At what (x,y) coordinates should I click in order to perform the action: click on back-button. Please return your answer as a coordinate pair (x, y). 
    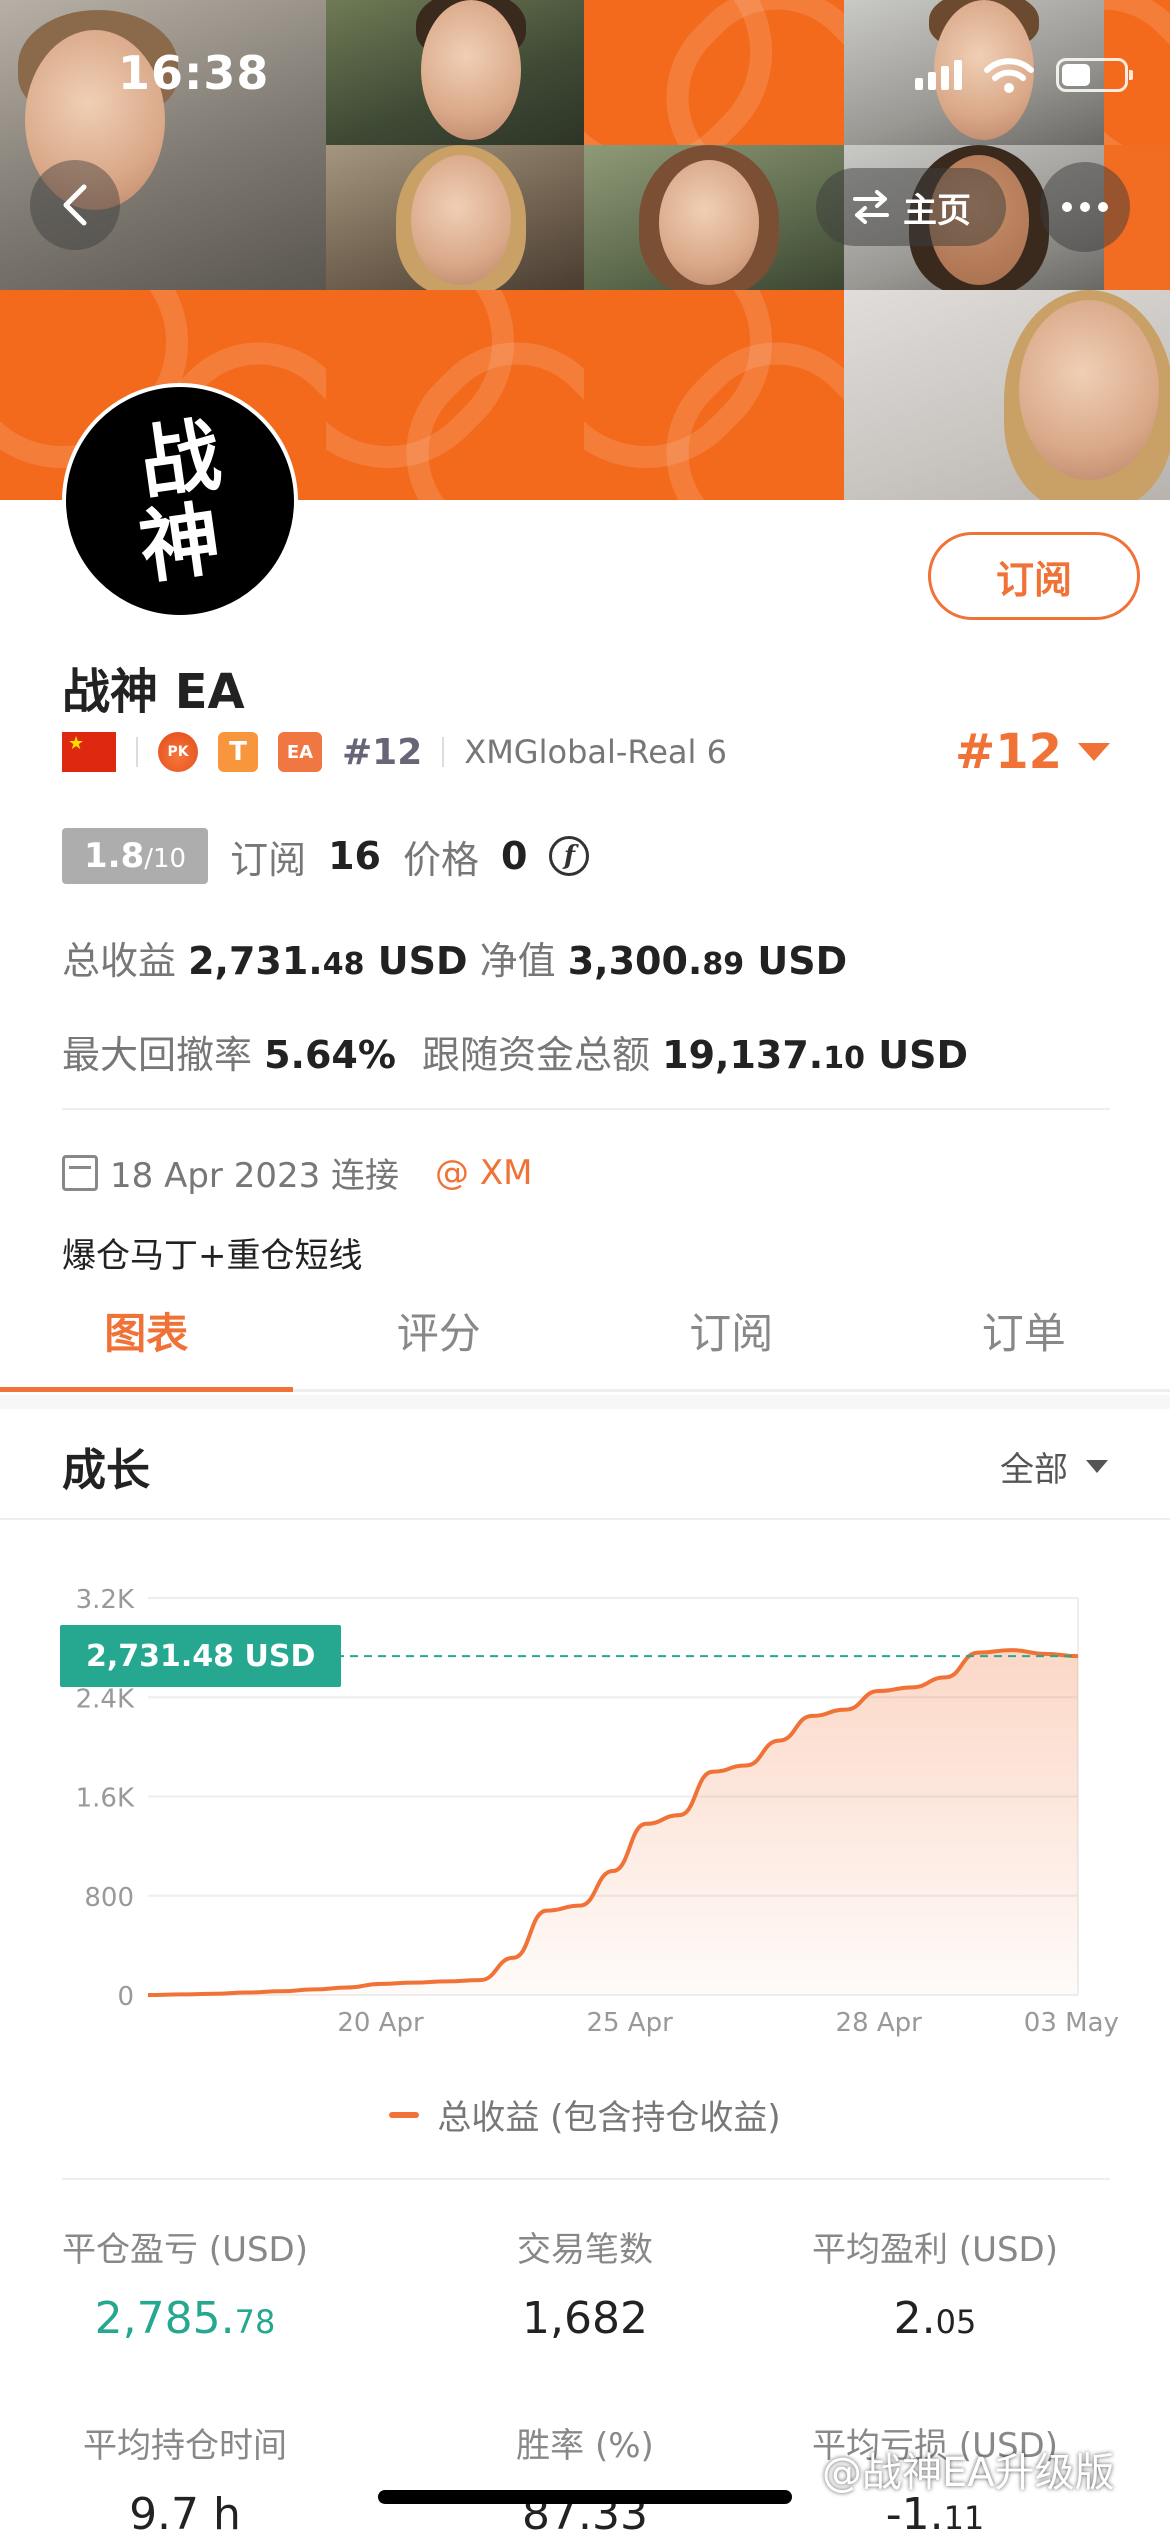
    Looking at the image, I should click on (75, 205).